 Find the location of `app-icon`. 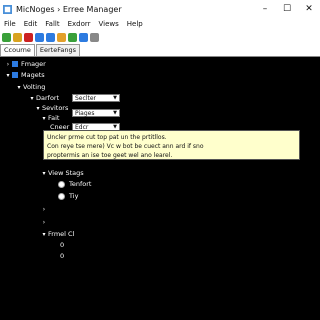

app-icon is located at coordinates (7, 9).